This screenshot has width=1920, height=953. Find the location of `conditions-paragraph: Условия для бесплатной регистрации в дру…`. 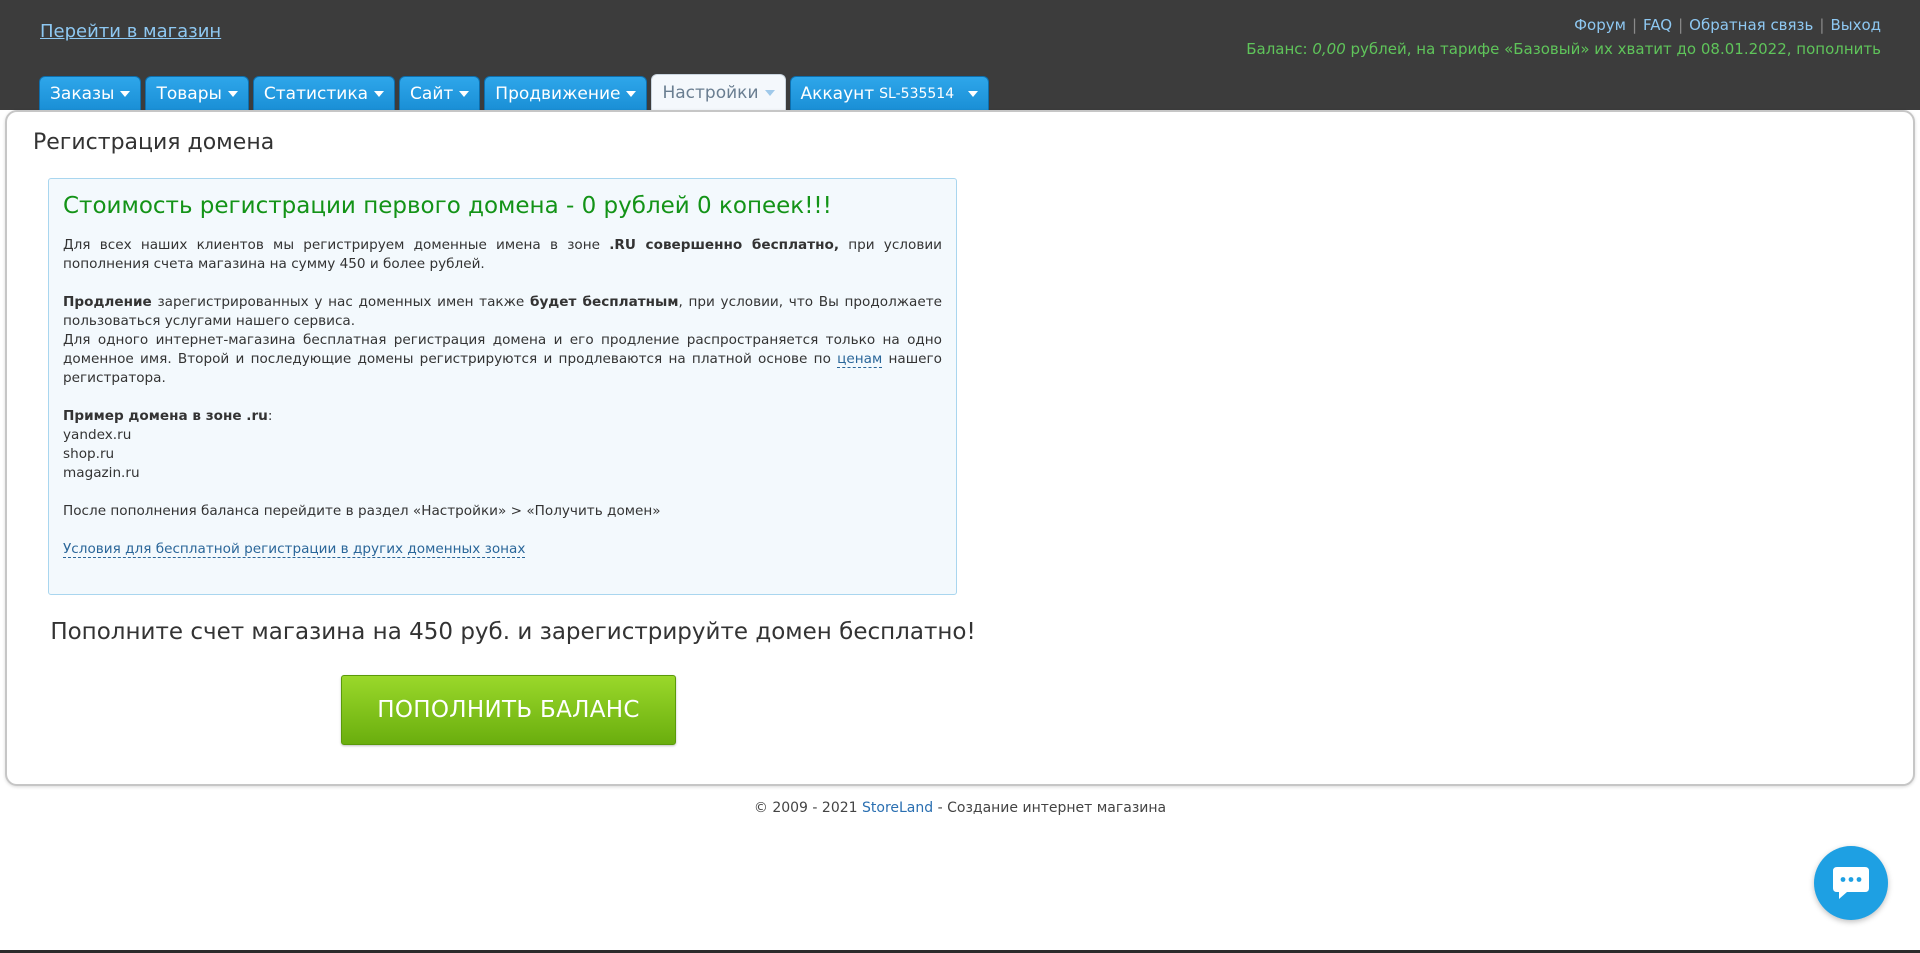

conditions-paragraph: Условия для бесплатной регистрации в дру… is located at coordinates (502, 549).